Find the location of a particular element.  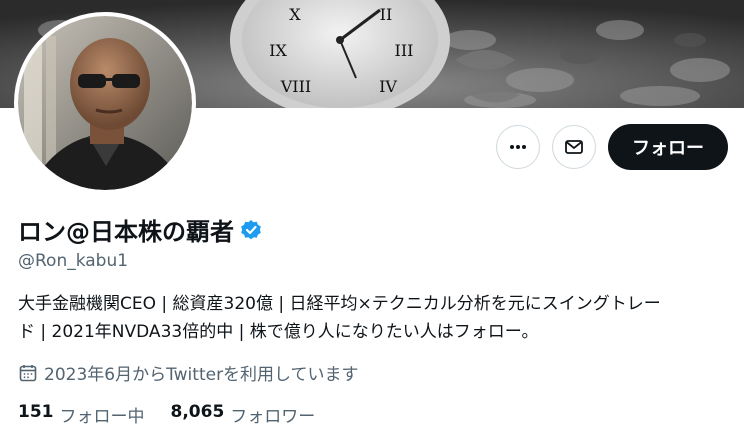

svg-text: IV is located at coordinates (388, 86).